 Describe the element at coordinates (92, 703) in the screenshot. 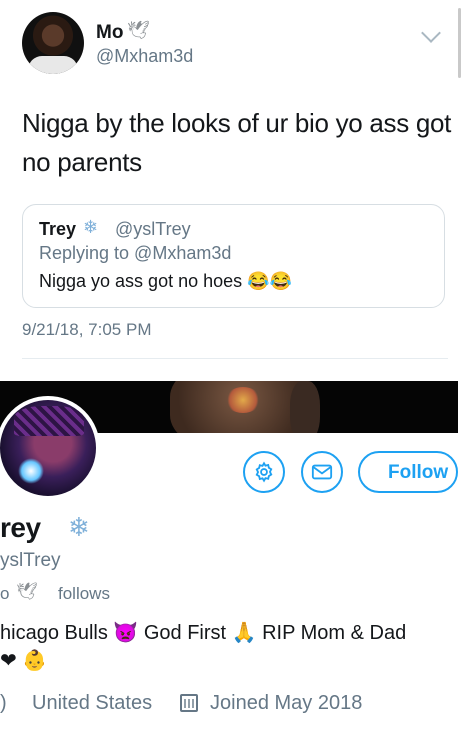

I see `profile-location: United States` at that location.